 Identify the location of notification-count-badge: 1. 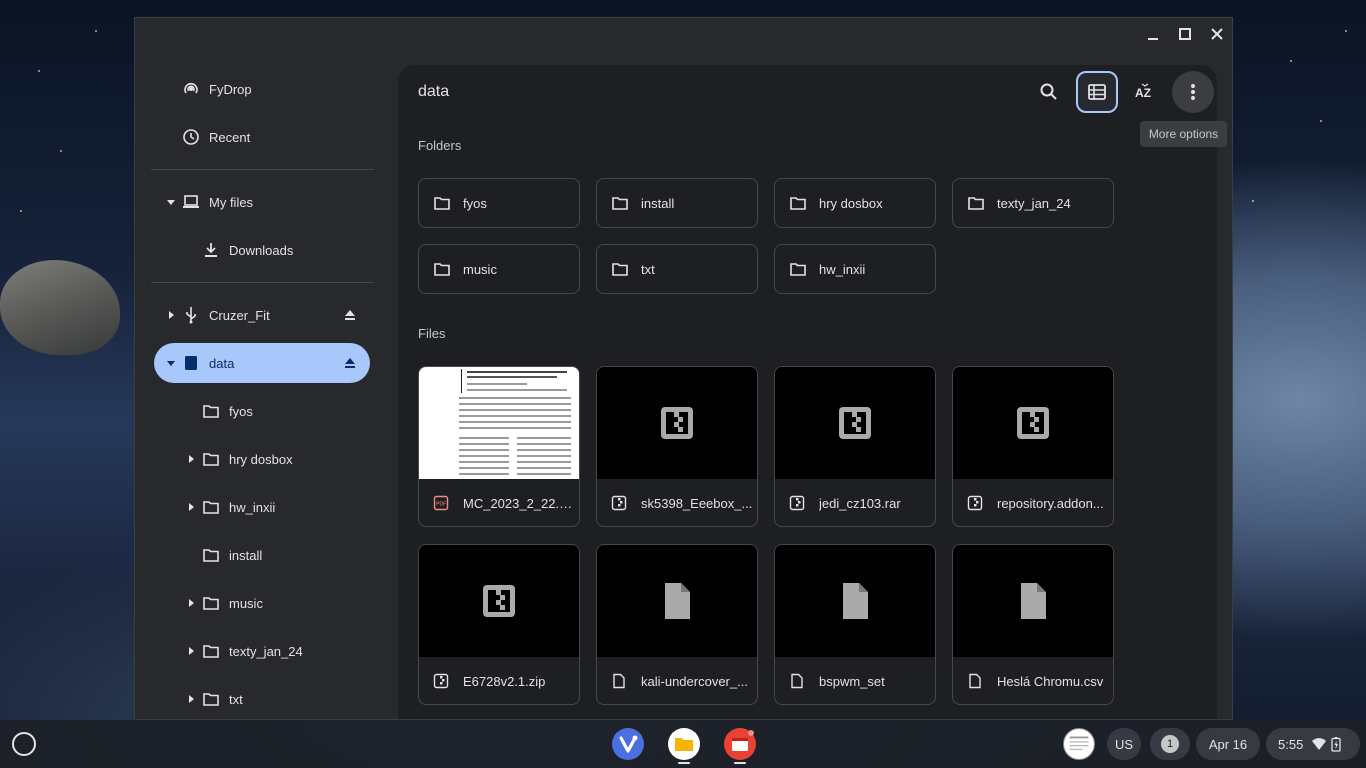
(1170, 744).